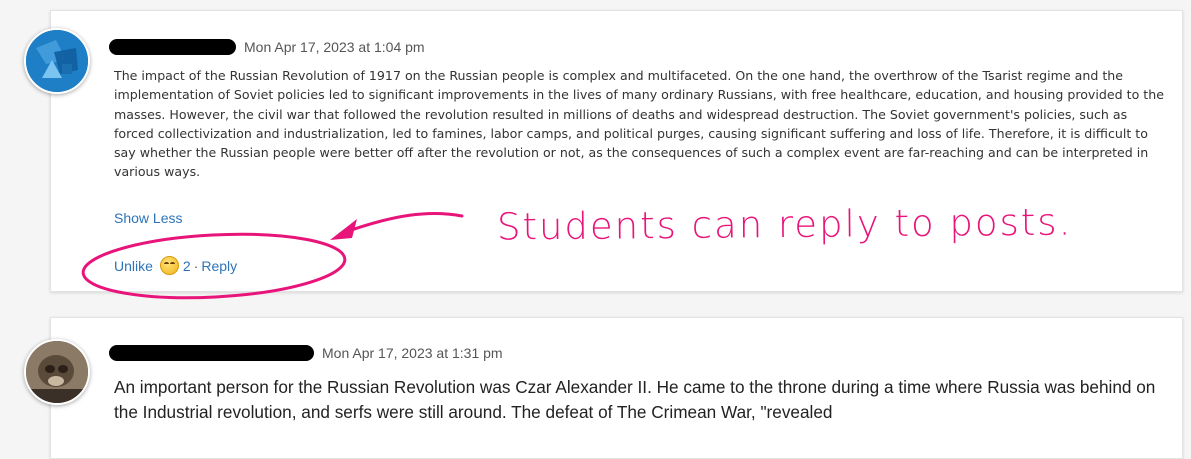 Image resolution: width=1191 pixels, height=459 pixels. What do you see at coordinates (214, 266) in the screenshot?
I see `highlight-ellipse` at bounding box center [214, 266].